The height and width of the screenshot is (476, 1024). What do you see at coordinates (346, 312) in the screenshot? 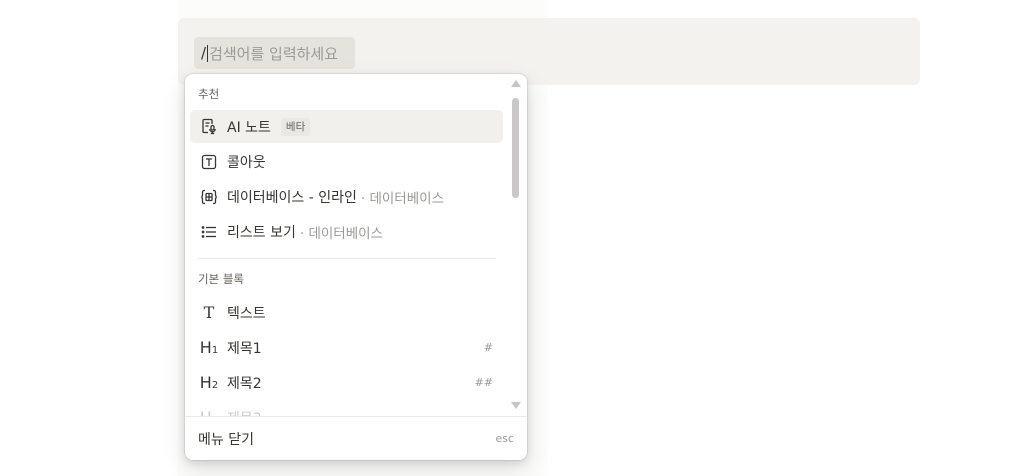
I see `menu-item-text: T 텍스트` at bounding box center [346, 312].